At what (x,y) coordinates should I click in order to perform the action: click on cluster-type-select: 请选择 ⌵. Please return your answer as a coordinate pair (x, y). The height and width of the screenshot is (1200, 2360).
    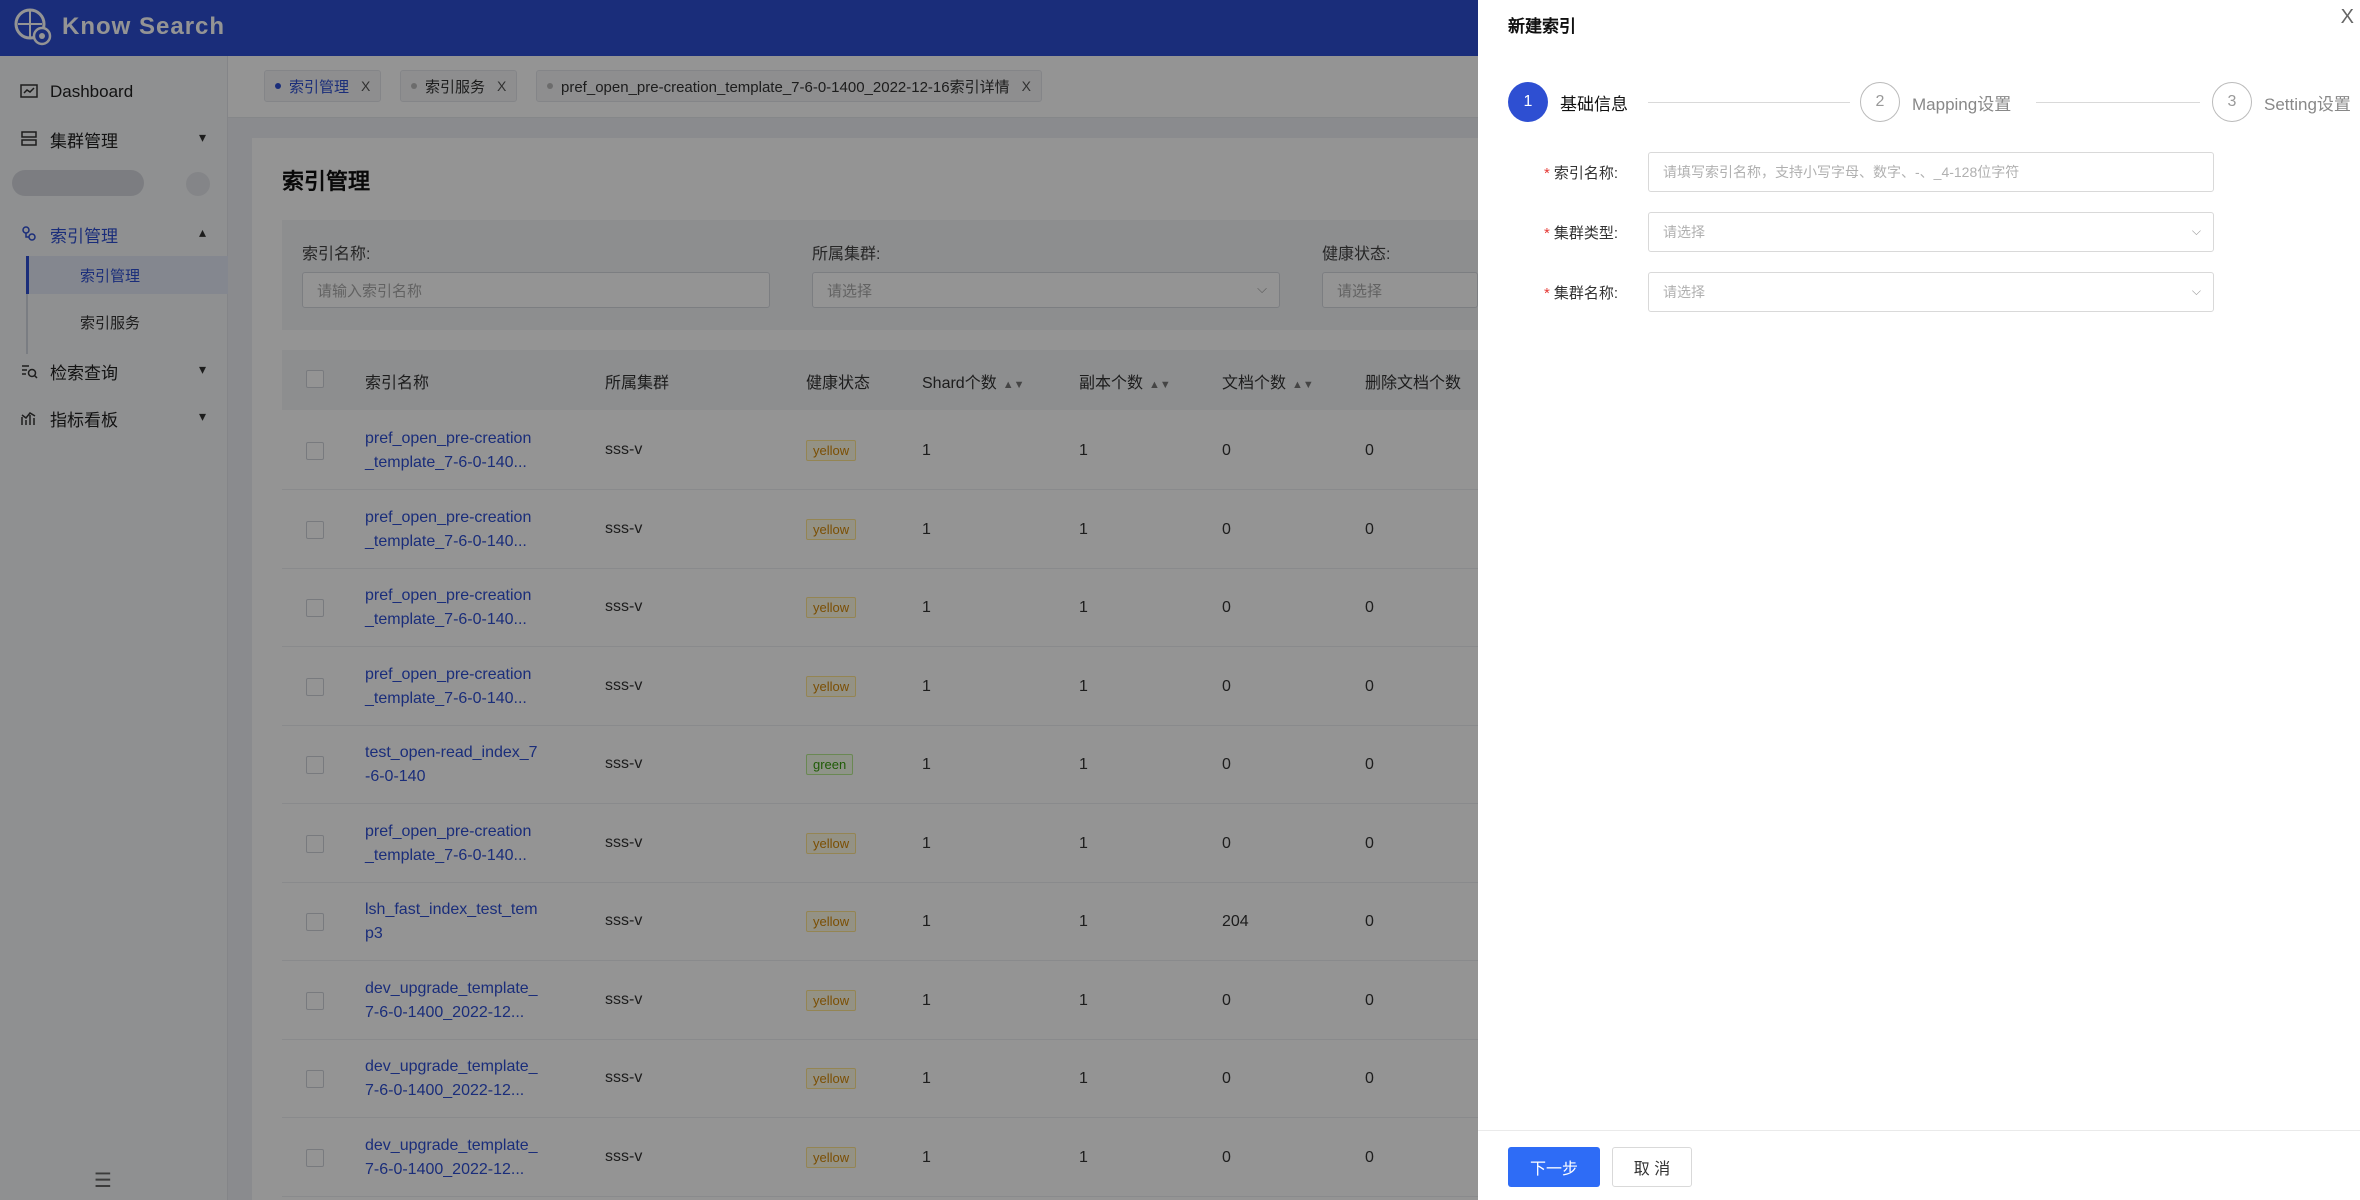
    Looking at the image, I should click on (1931, 232).